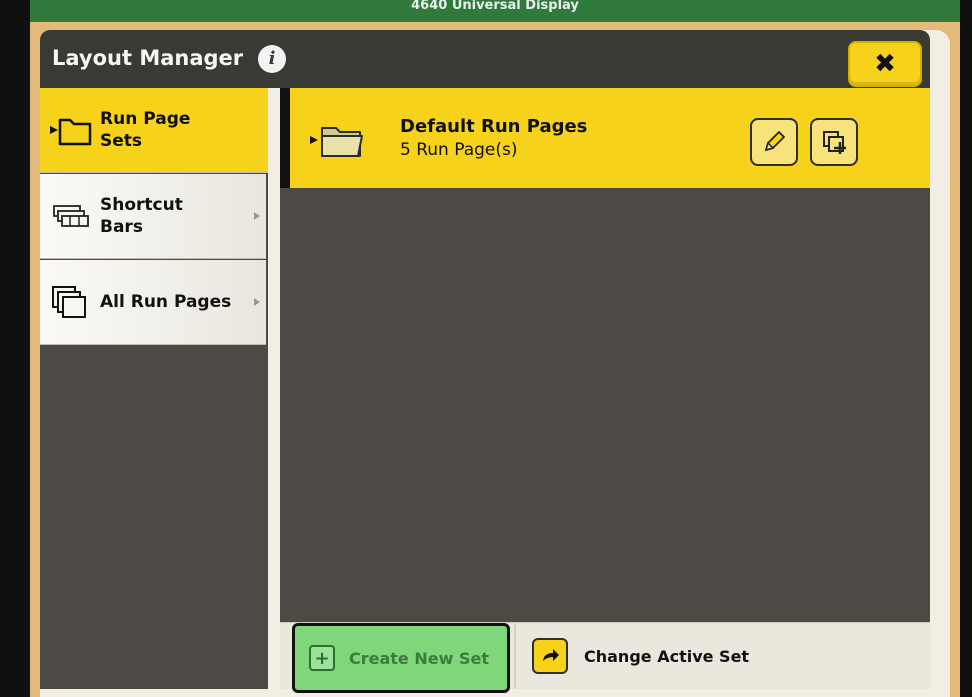 Image resolution: width=972 pixels, height=697 pixels. Describe the element at coordinates (15, 348) in the screenshot. I see `display-bezel-left` at that location.